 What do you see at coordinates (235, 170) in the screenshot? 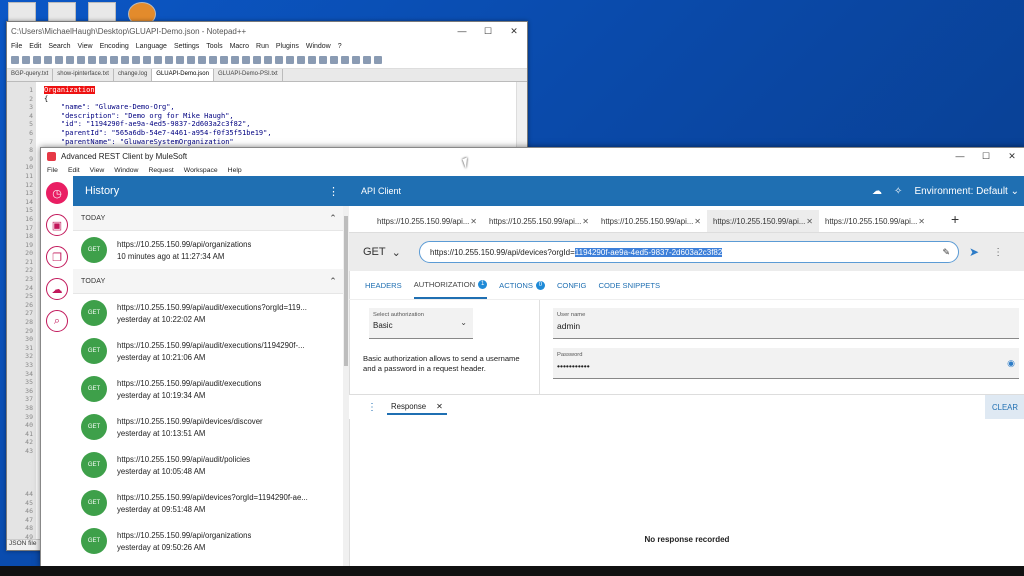
I see `menu-item: Help` at bounding box center [235, 170].